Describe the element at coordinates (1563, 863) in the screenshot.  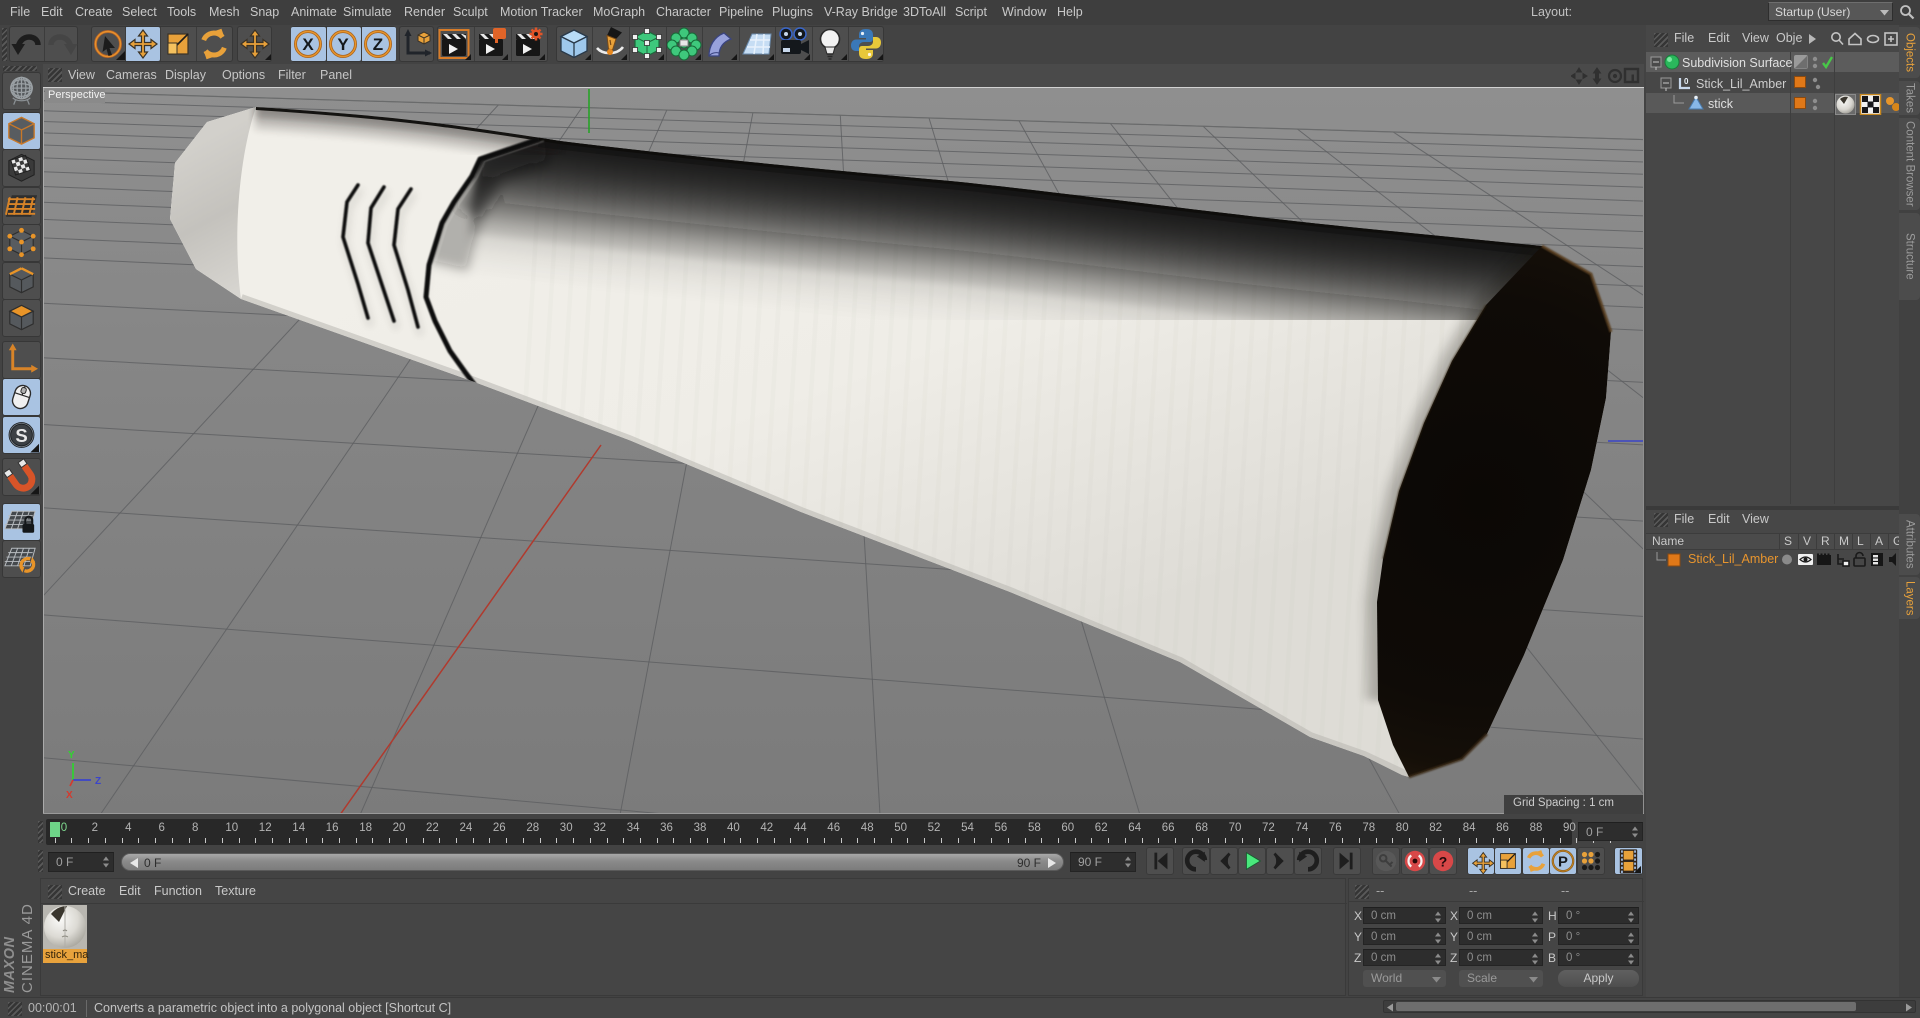
I see `svg-text: P` at that location.